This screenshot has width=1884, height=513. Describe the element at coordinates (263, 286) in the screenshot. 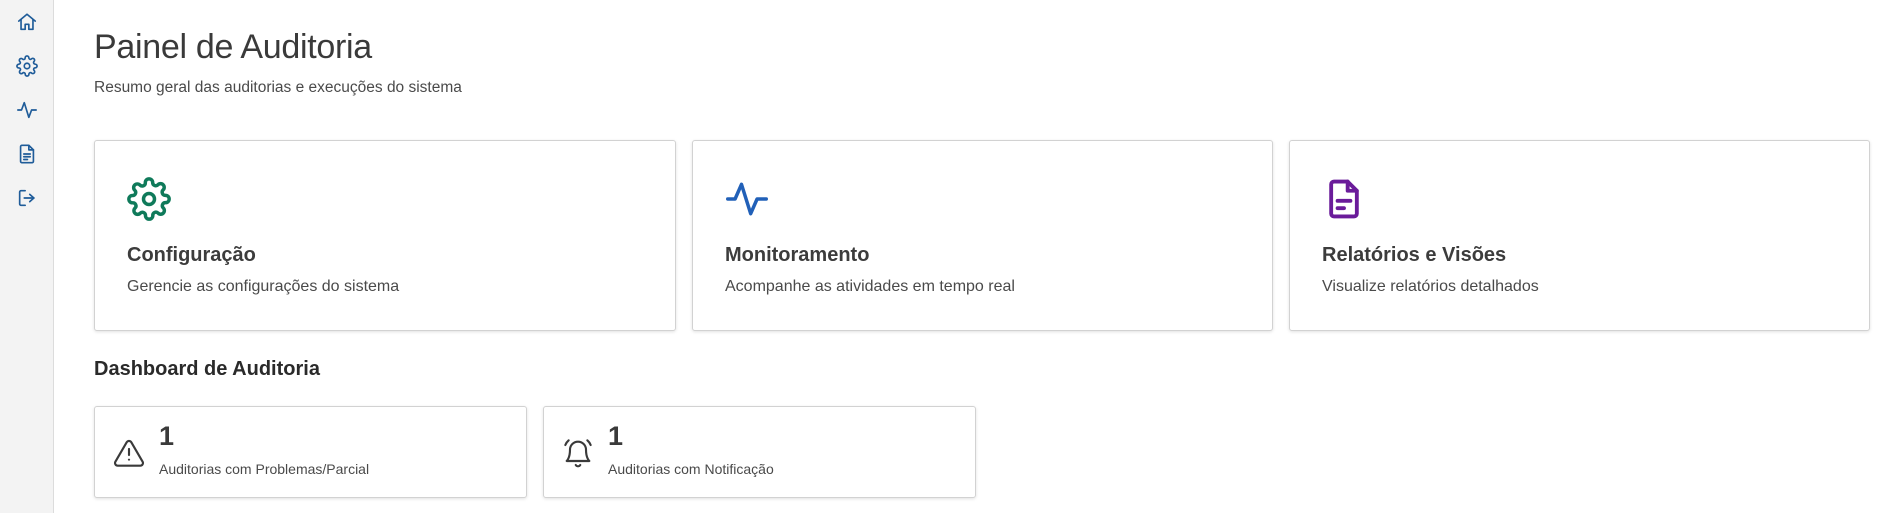

I see `card-description: Gerencie as configurações do sistema` at that location.